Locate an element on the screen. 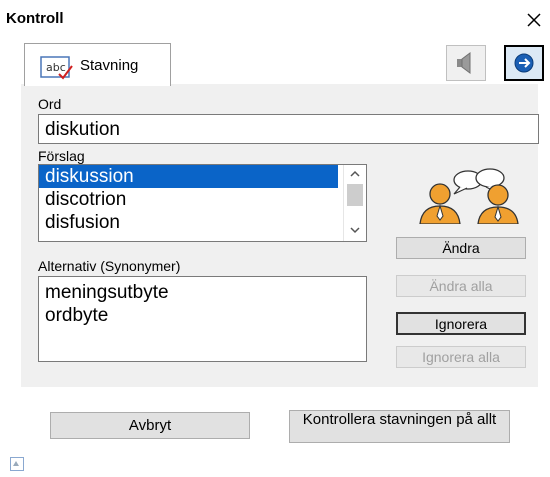 The height and width of the screenshot is (477, 550). suggestion-item: disfusion is located at coordinates (202, 222).